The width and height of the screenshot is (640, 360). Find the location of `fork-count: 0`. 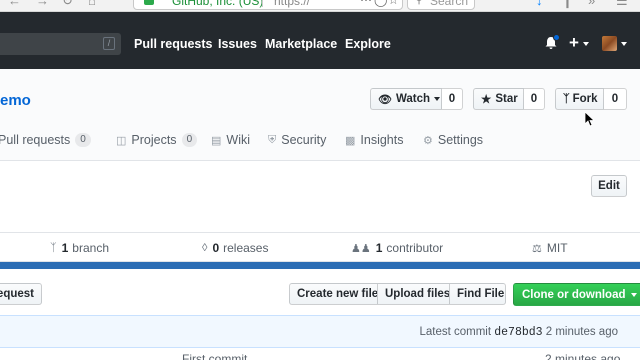

fork-count: 0 is located at coordinates (615, 99).